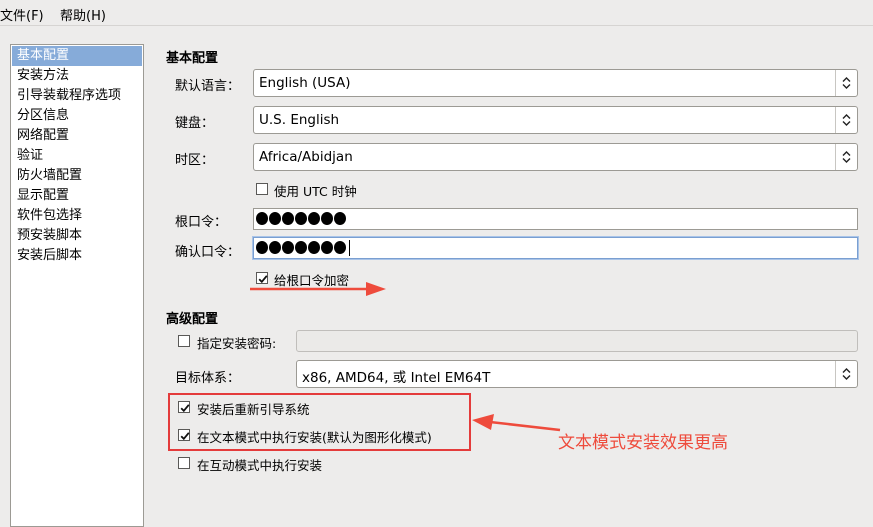  What do you see at coordinates (77, 56) in the screenshot?
I see `sidebar-item-basic-config: 基本配置` at bounding box center [77, 56].